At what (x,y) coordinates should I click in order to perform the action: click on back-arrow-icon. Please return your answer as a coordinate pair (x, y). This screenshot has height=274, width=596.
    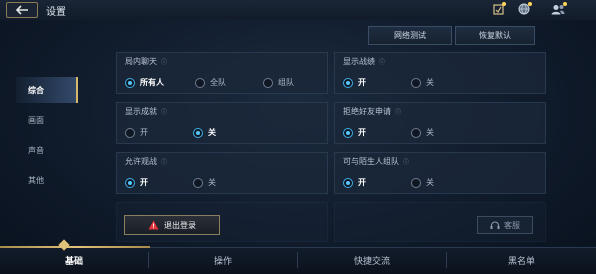
    Looking at the image, I should click on (21, 10).